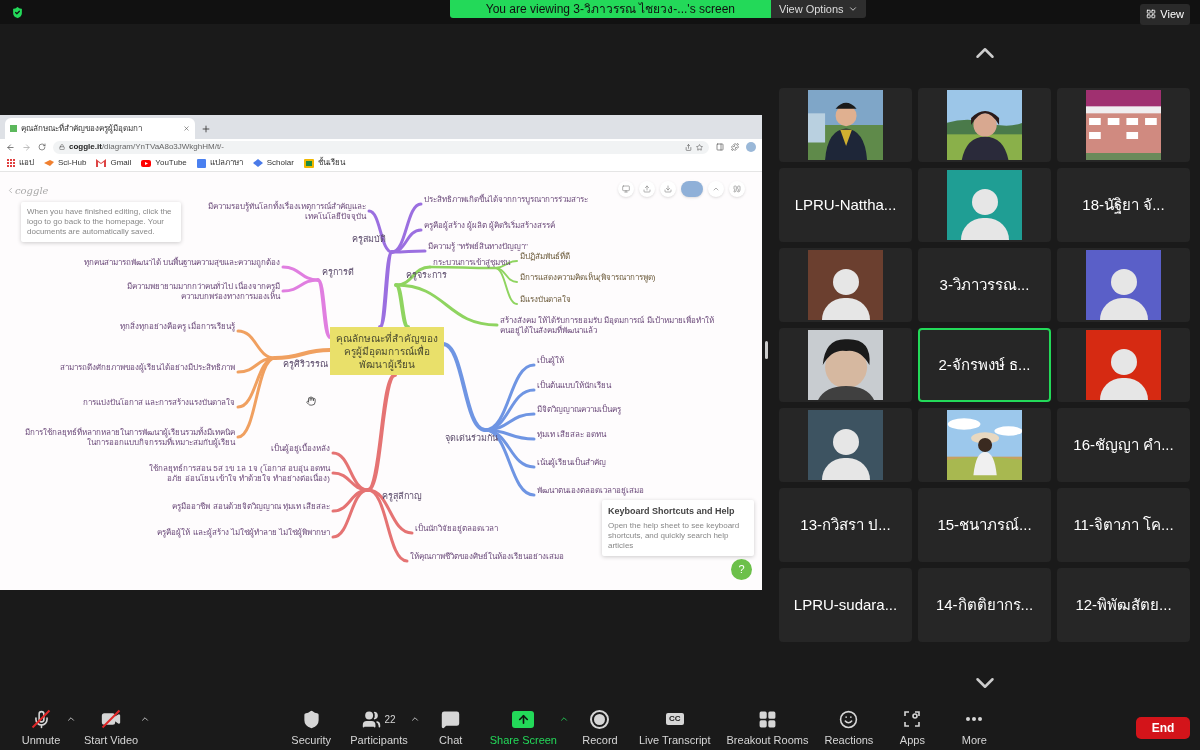  Describe the element at coordinates (273, 163) in the screenshot. I see `bookmark: Scholar` at that location.